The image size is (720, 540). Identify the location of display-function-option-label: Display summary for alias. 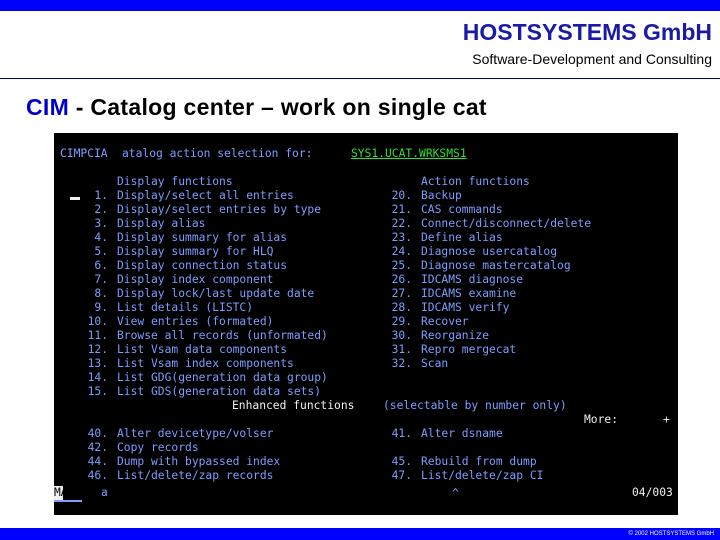
(202, 238).